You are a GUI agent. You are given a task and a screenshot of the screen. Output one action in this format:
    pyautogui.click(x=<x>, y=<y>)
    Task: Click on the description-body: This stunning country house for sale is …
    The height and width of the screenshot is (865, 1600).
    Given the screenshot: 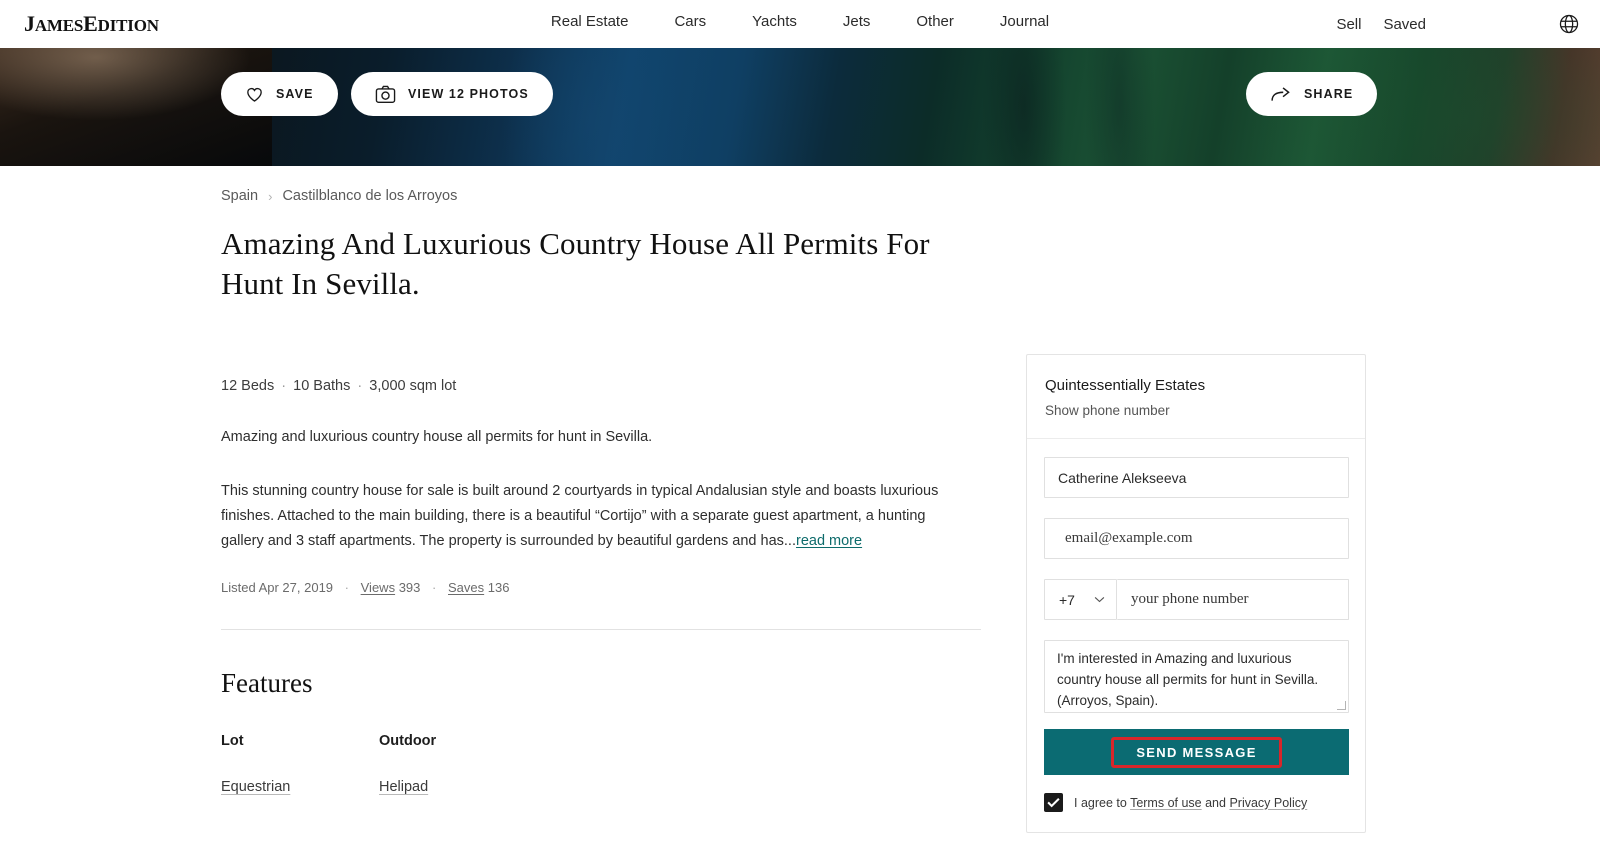 What is the action you would take?
    pyautogui.click(x=591, y=516)
    